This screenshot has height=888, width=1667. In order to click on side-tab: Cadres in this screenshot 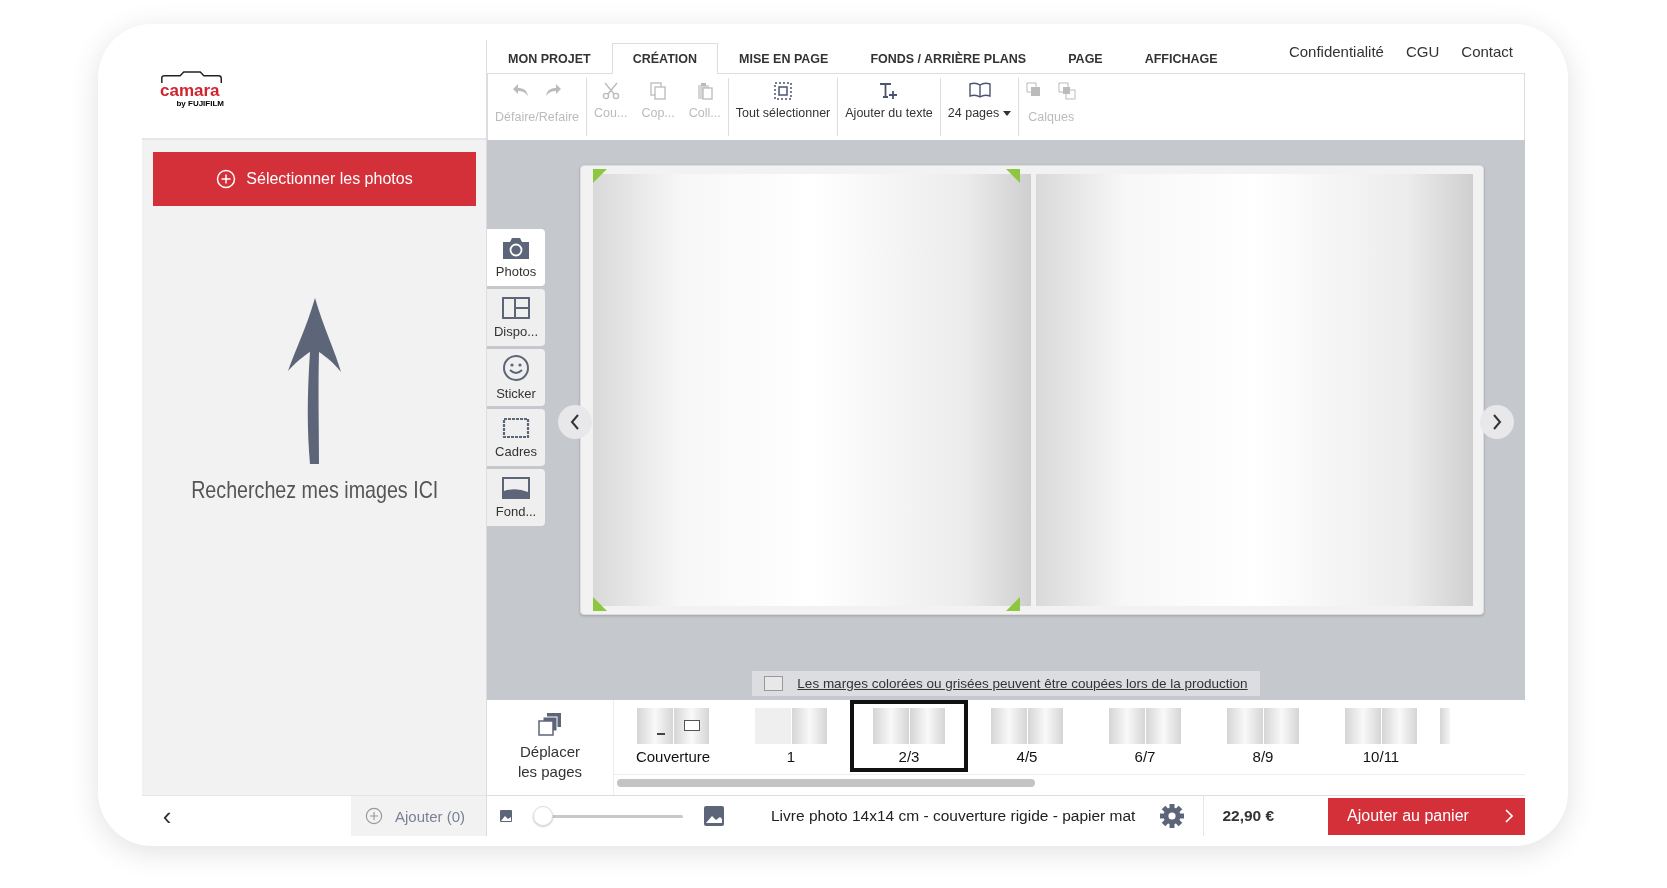, I will do `click(516, 437)`.